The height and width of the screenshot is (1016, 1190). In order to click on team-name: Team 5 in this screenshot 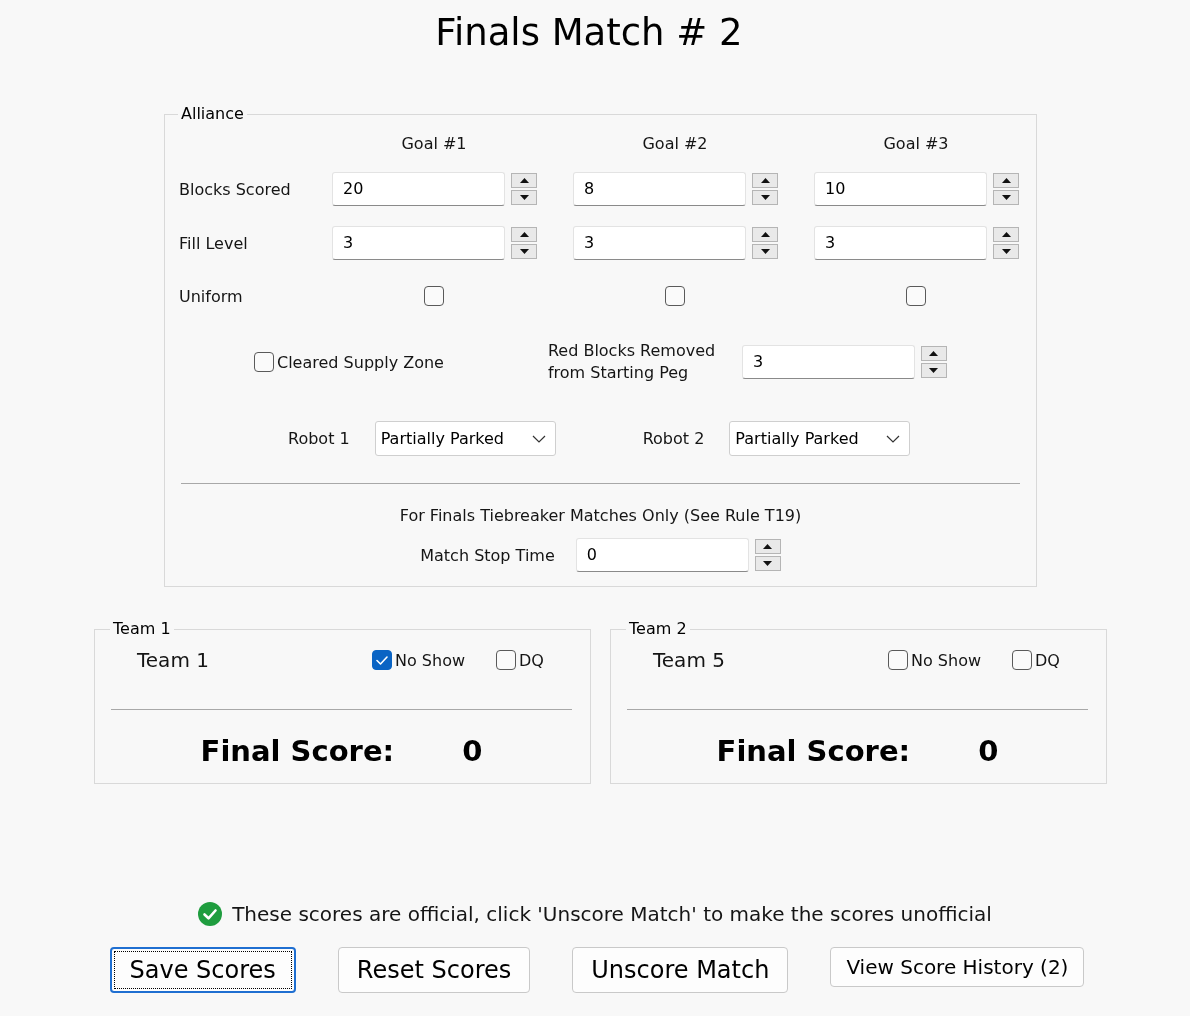, I will do `click(689, 660)`.